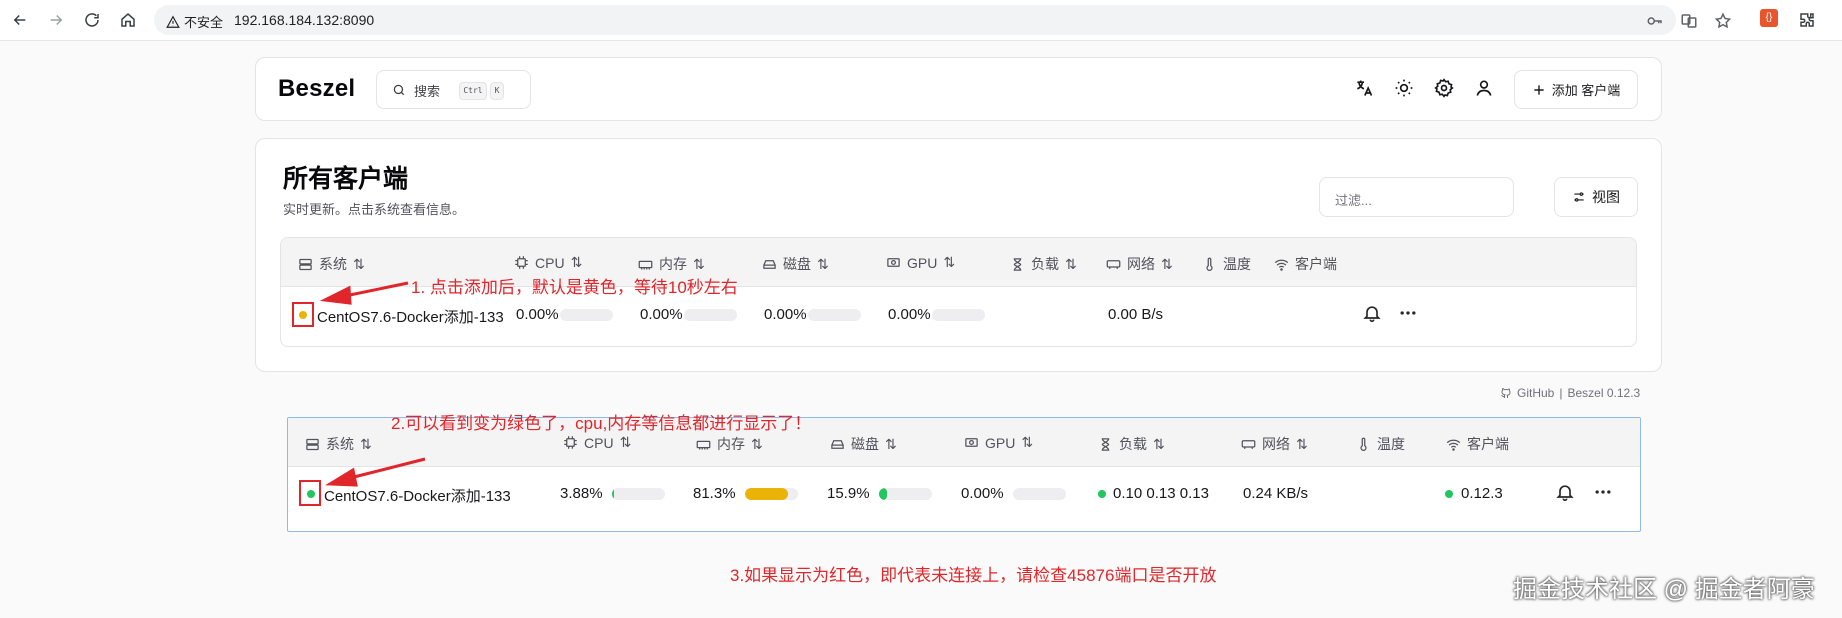 The image size is (1842, 618). Describe the element at coordinates (601, 423) in the screenshot. I see `annotation-2: 2.可以看到变为绿色了，cpu,内存等信息都进行显示了！` at that location.